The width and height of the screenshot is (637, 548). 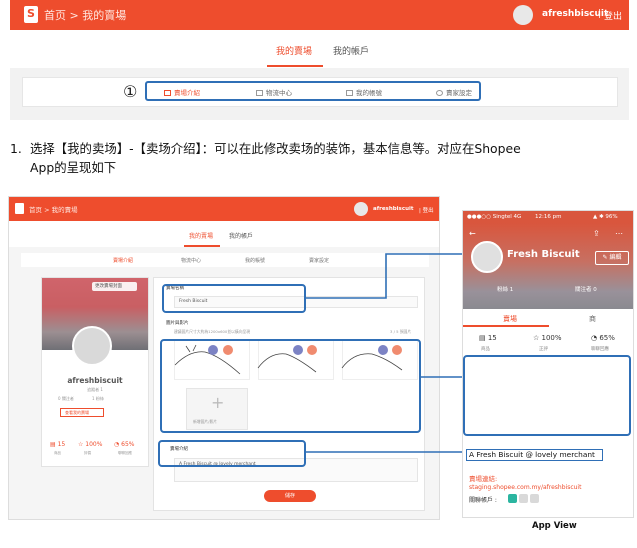 I want to click on phone-shop-avatar, so click(x=487, y=257).